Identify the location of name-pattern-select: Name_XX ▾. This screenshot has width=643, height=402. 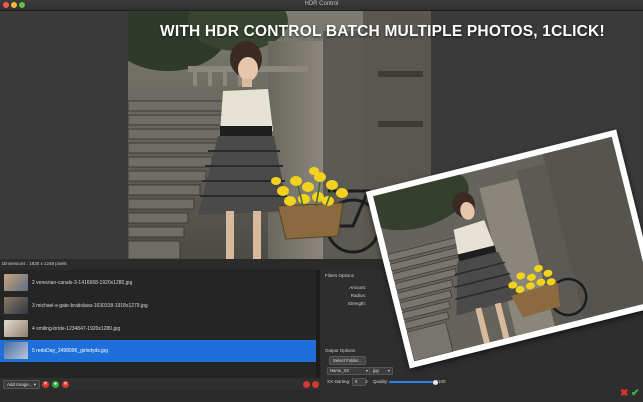
(349, 371).